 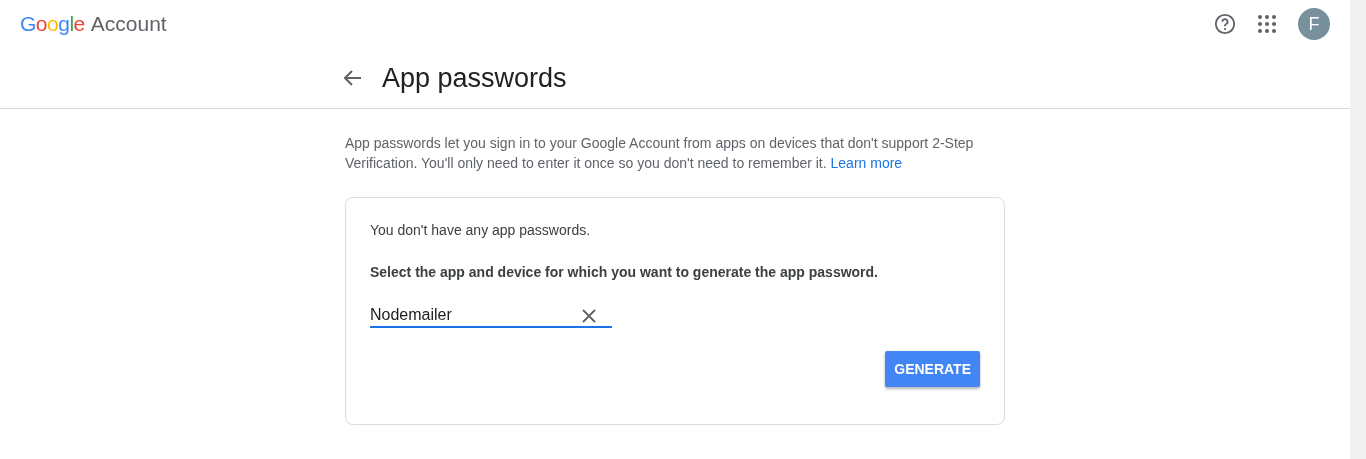 I want to click on product-name: Account, so click(x=128, y=24).